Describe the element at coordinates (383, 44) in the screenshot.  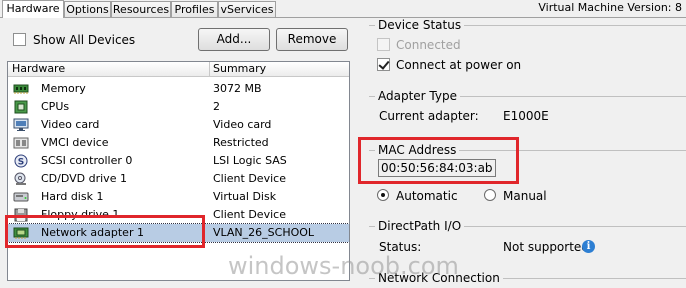
I see `connected-checkbox` at that location.